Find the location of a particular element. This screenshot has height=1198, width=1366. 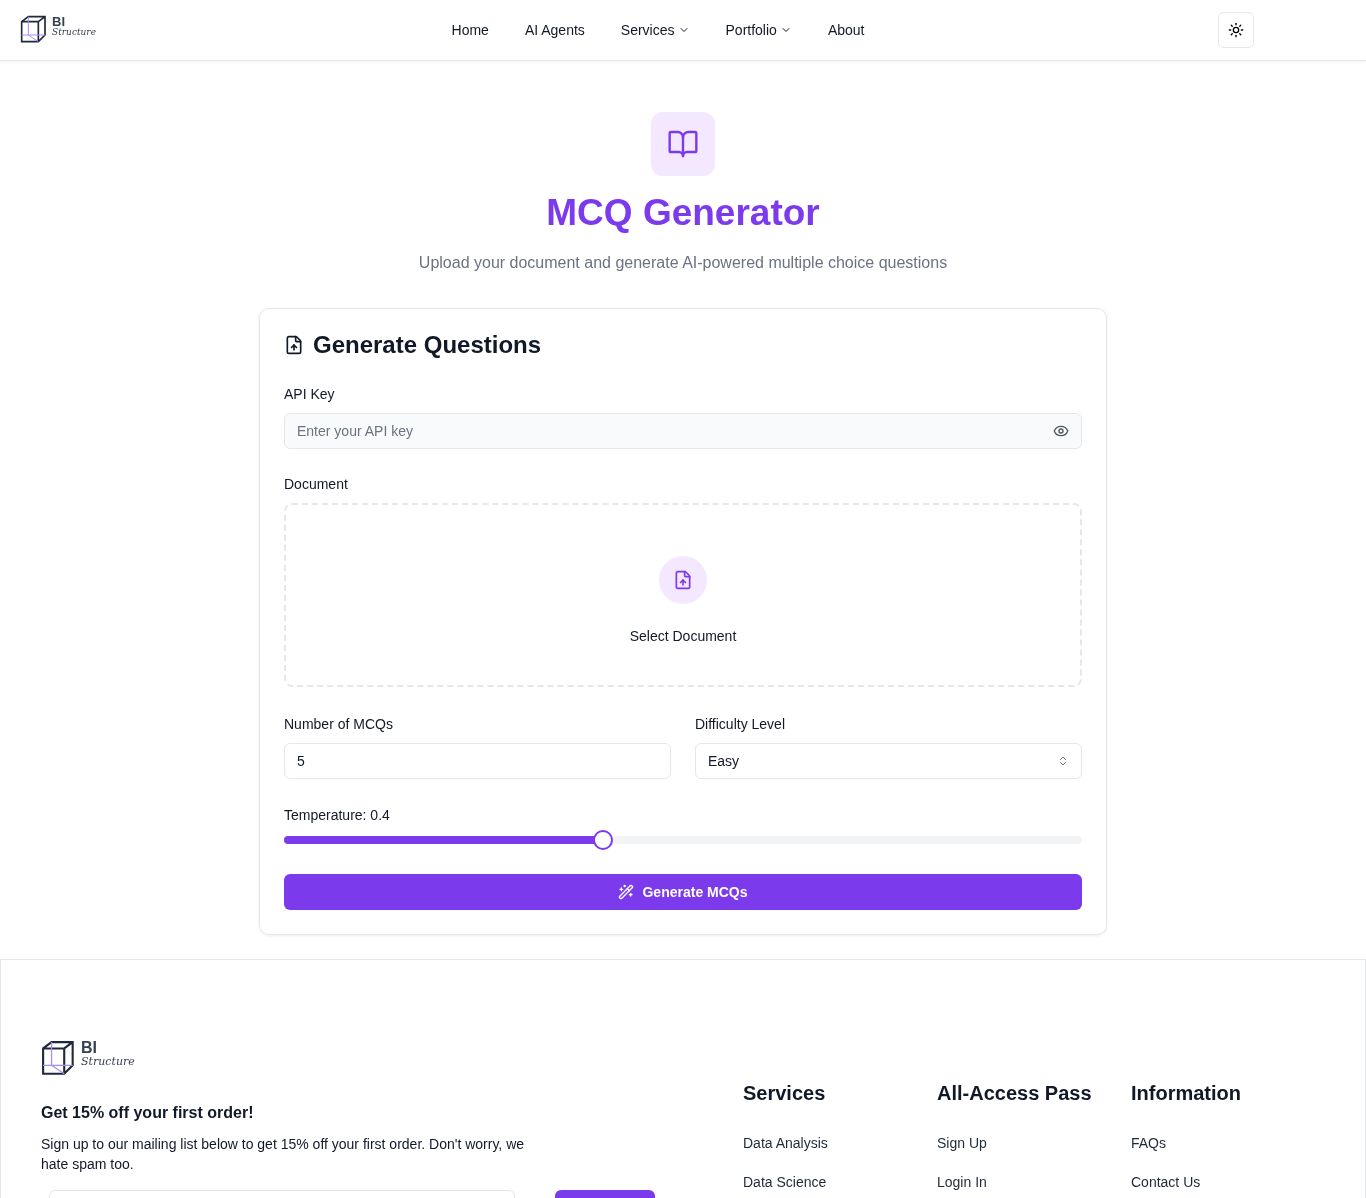

mcq-count-field: 5 is located at coordinates (477, 761).